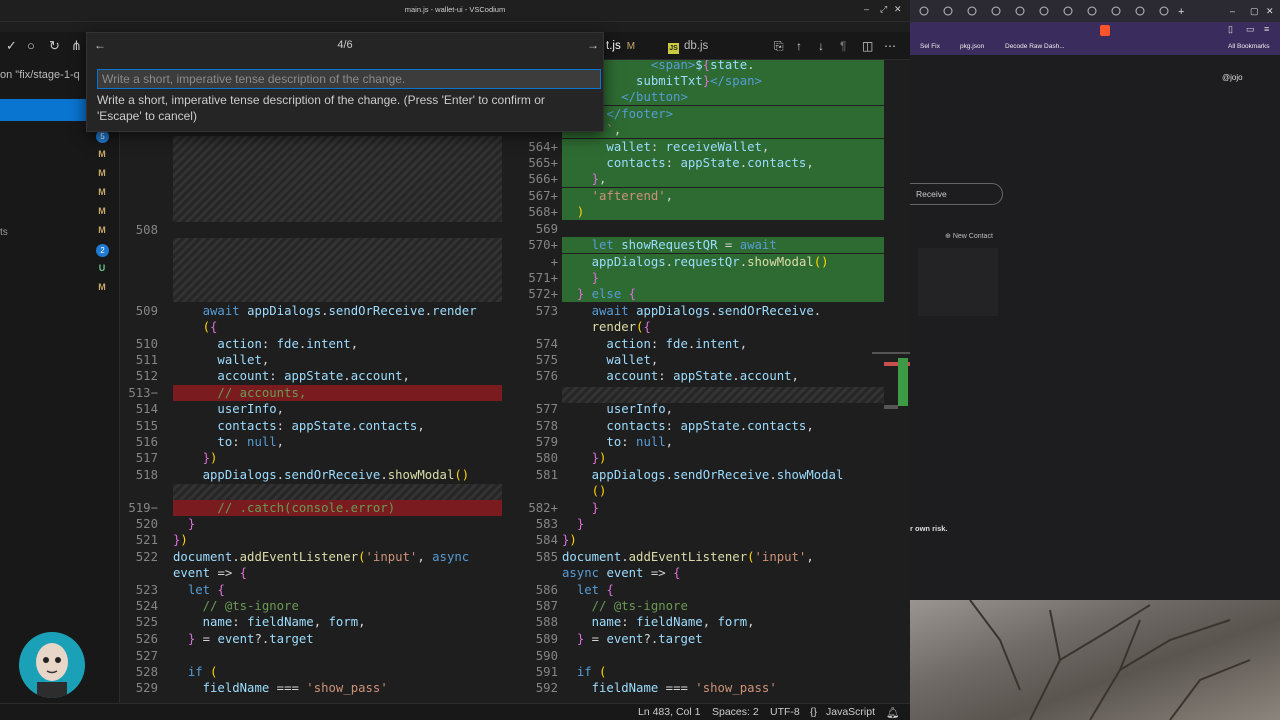 The height and width of the screenshot is (720, 1280). What do you see at coordinates (785, 712) in the screenshot?
I see `encoding: UTF-8` at bounding box center [785, 712].